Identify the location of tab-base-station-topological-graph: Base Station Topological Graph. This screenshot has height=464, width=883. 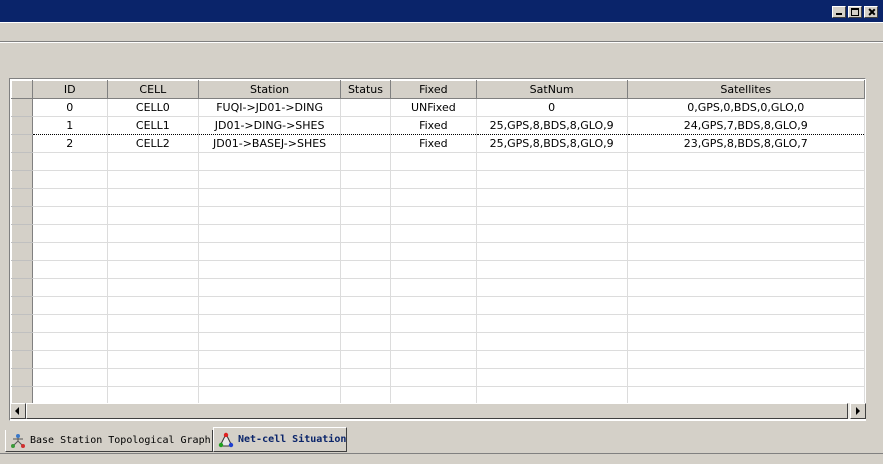
(109, 441).